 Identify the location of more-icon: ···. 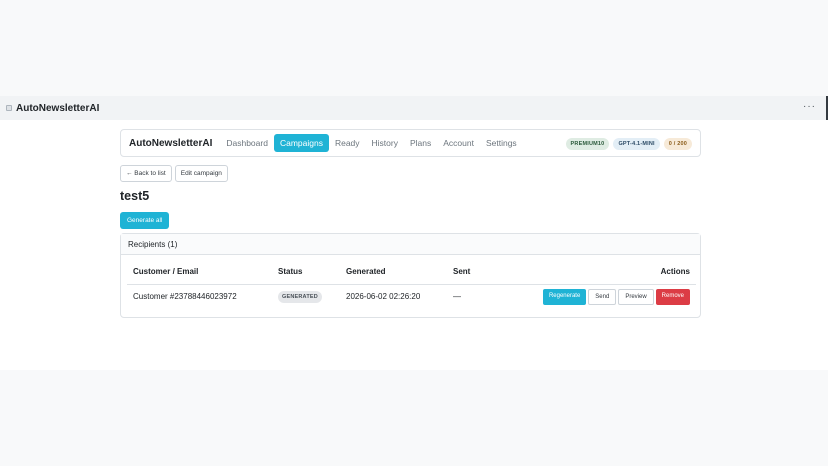
(809, 106).